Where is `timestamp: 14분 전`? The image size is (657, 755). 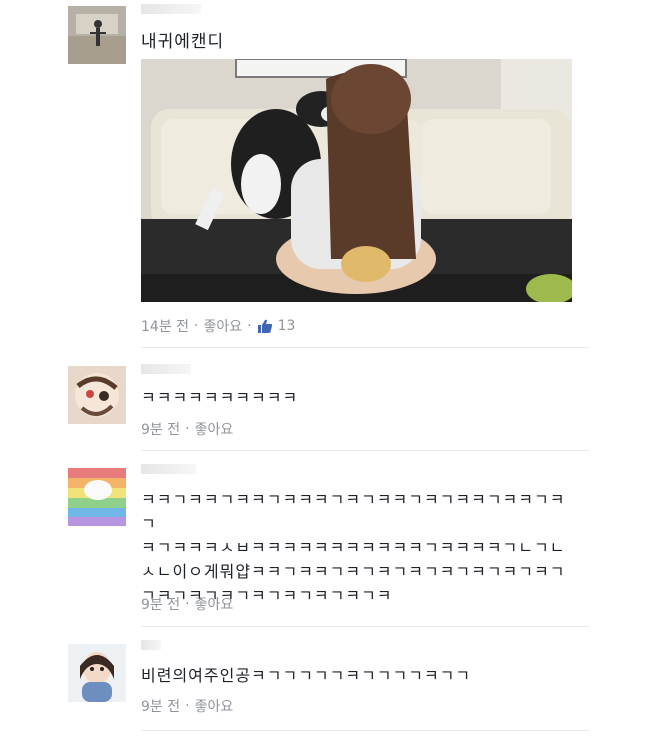 timestamp: 14분 전 is located at coordinates (165, 326).